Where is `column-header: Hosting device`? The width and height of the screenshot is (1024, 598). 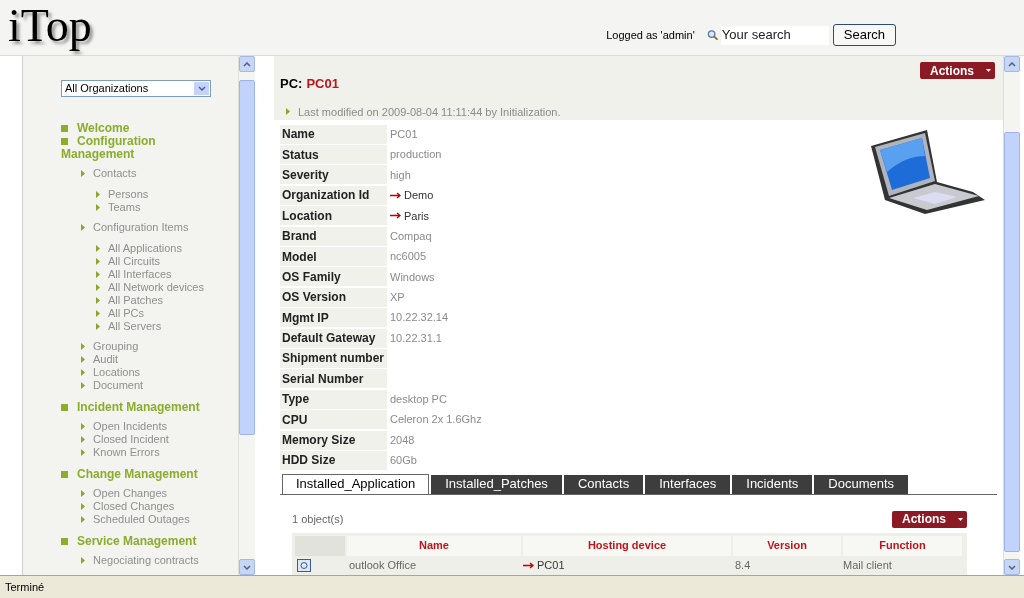 column-header: Hosting device is located at coordinates (627, 545).